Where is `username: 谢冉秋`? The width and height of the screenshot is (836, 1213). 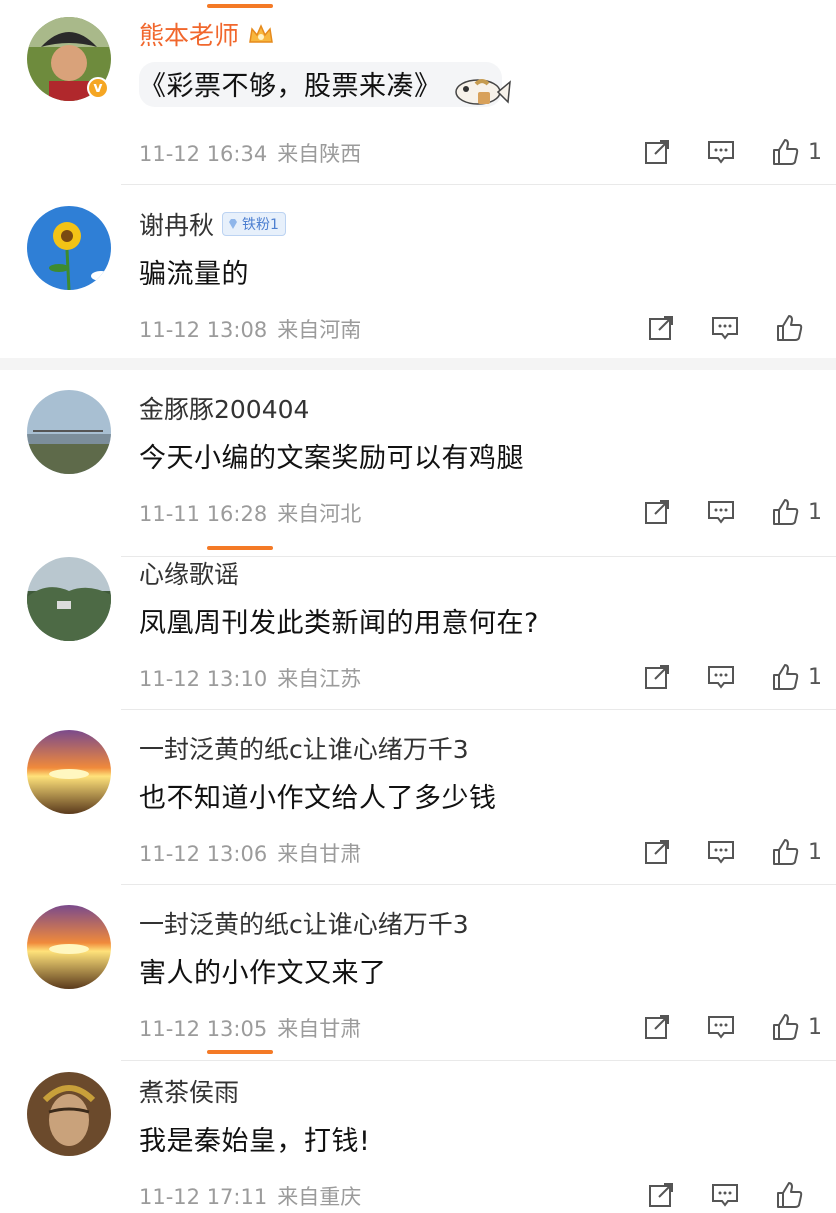 username: 谢冉秋 is located at coordinates (176, 224).